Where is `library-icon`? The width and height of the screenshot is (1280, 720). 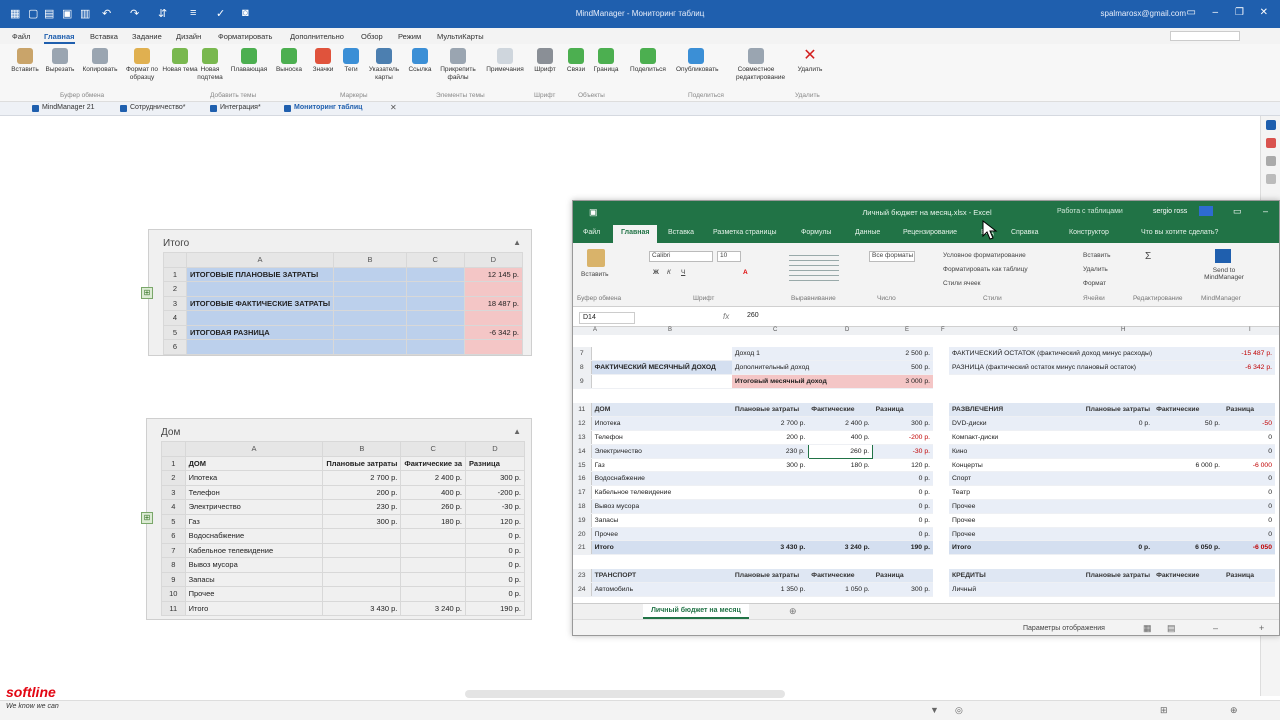 library-icon is located at coordinates (1271, 161).